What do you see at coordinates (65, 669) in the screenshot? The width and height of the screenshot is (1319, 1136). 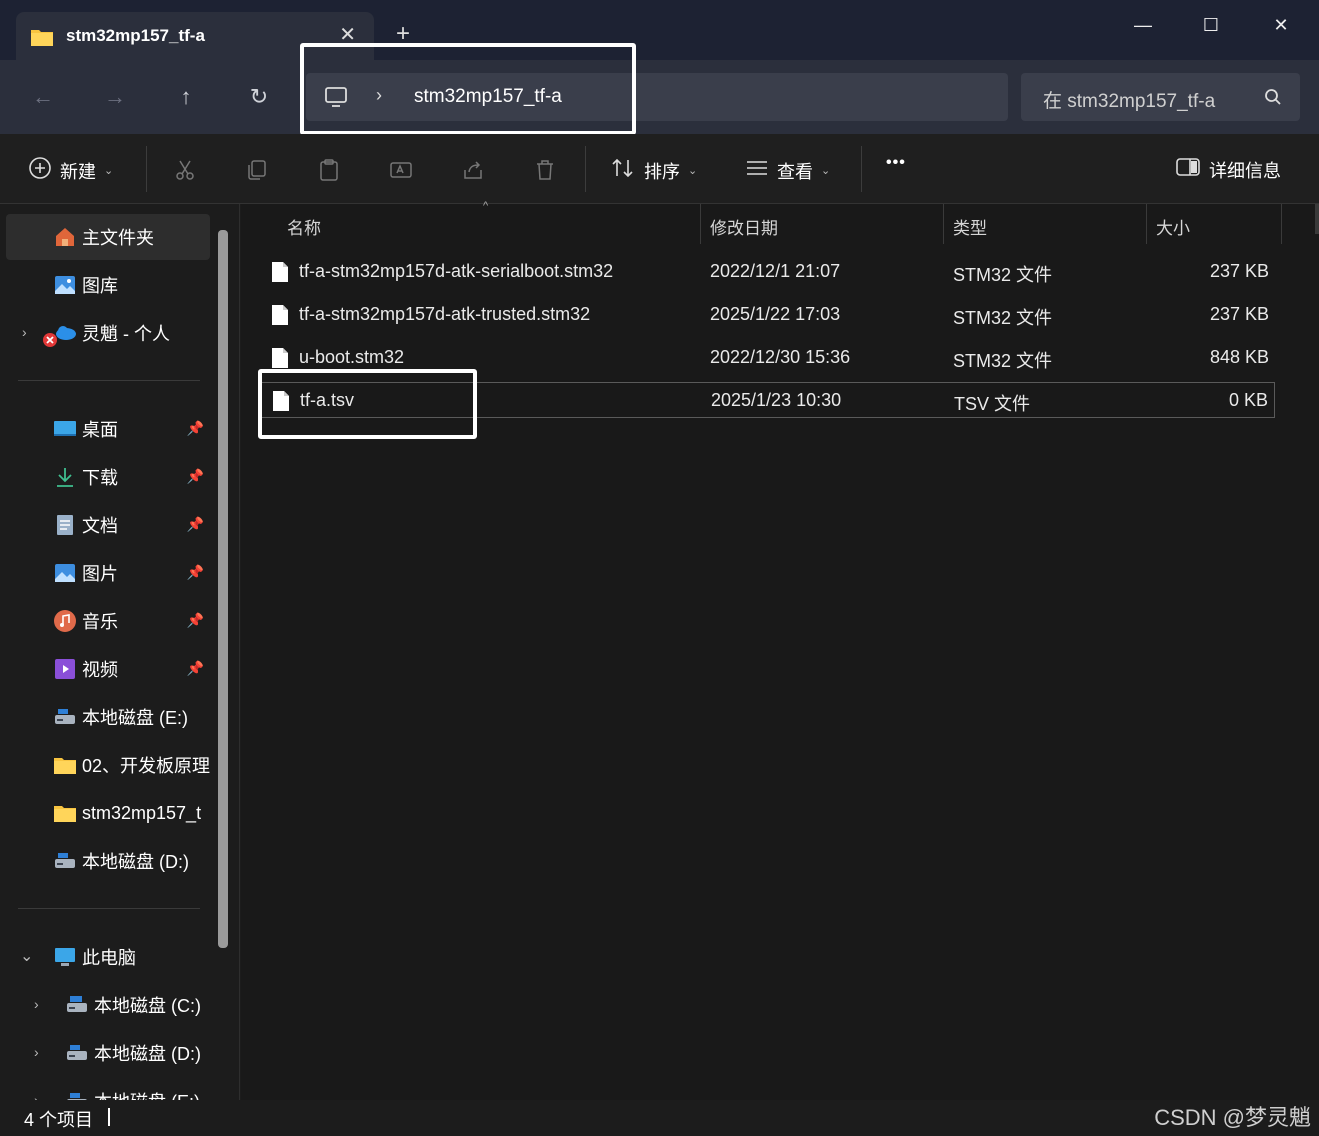 I see `videos-icon` at bounding box center [65, 669].